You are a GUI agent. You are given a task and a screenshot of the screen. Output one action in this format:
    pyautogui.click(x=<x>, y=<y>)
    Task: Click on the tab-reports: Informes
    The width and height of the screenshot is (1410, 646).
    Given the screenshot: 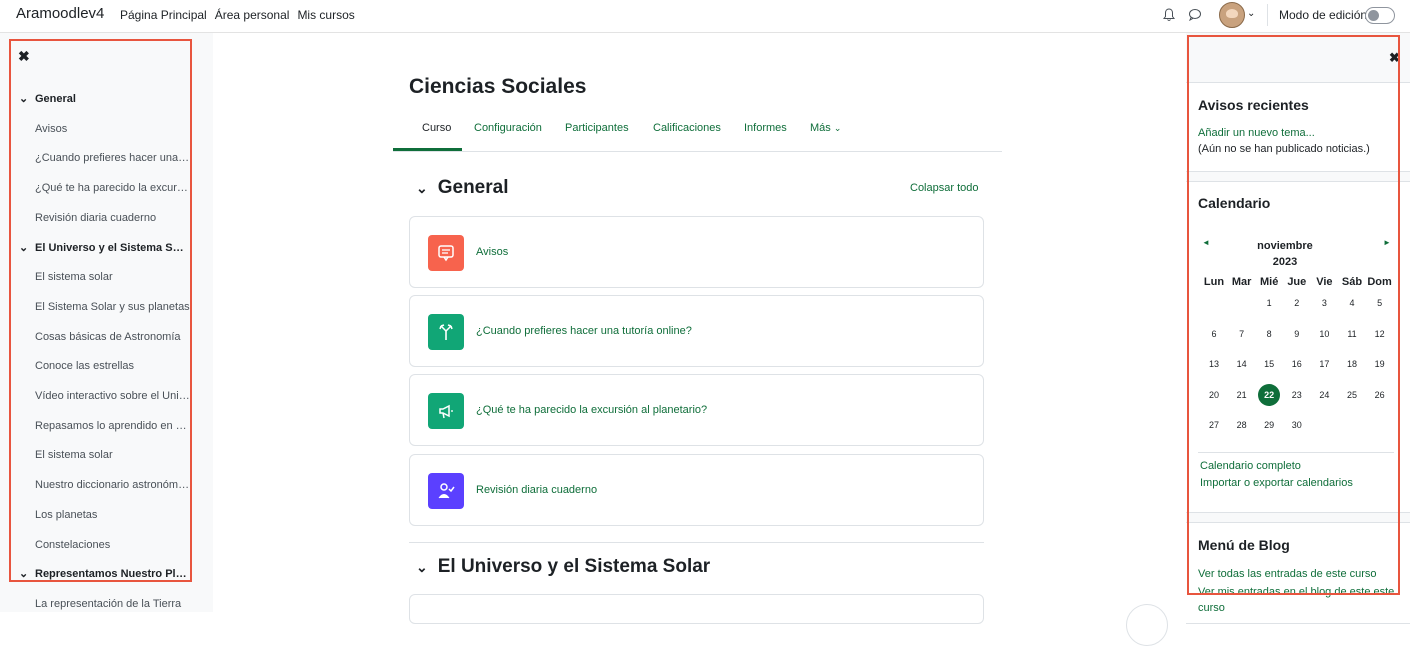 What is the action you would take?
    pyautogui.click(x=765, y=128)
    